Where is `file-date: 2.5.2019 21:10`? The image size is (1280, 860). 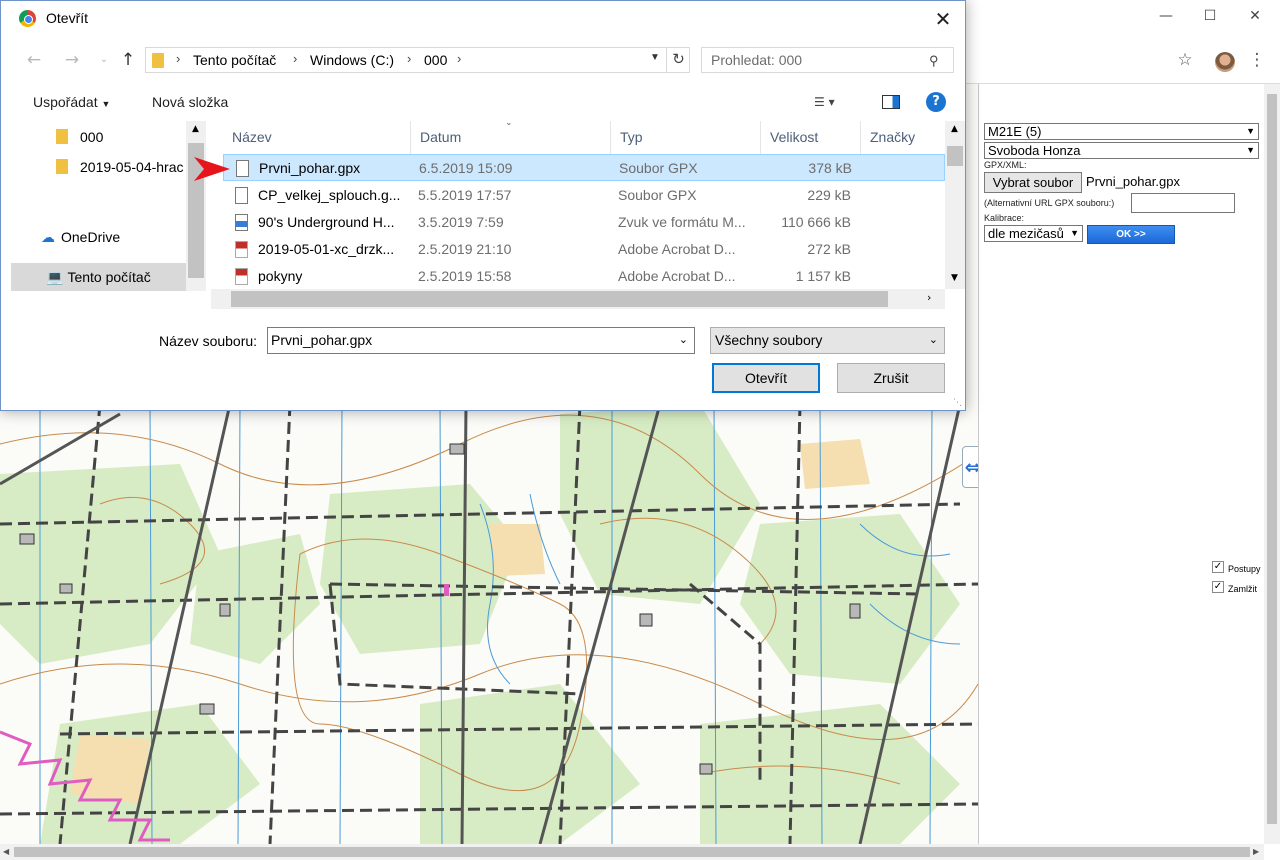 file-date: 2.5.2019 21:10 is located at coordinates (465, 249).